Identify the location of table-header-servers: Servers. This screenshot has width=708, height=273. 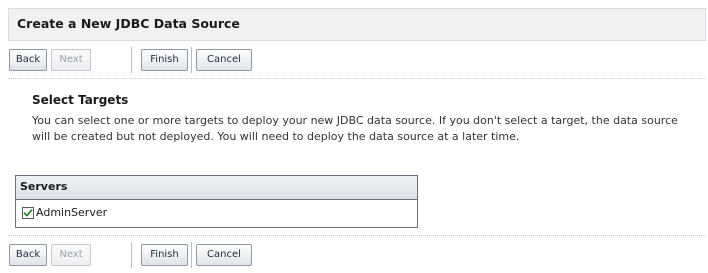
(44, 186).